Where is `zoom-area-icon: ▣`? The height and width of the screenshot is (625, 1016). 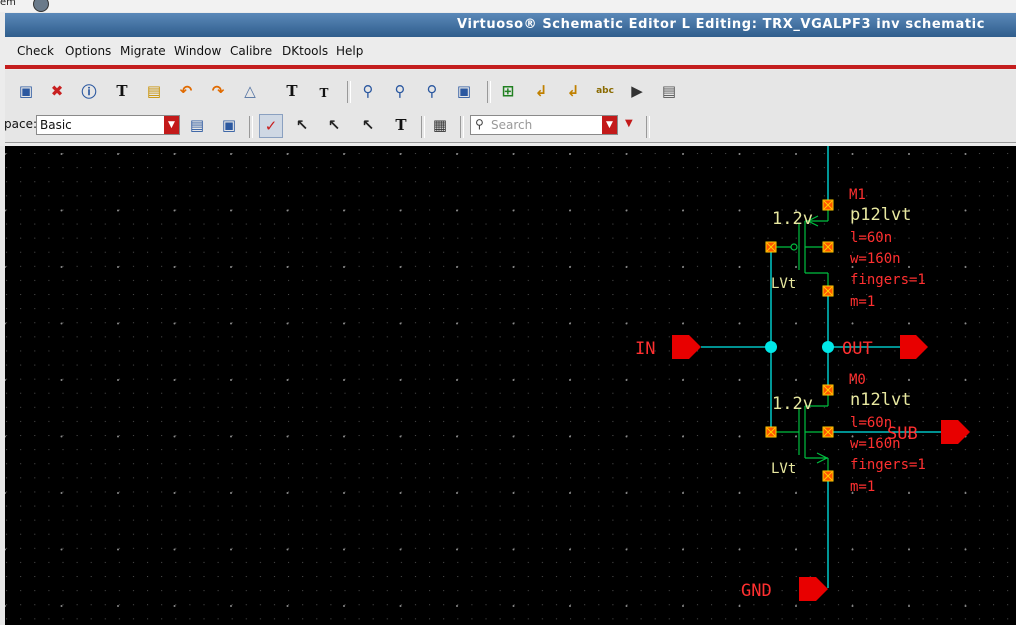
zoom-area-icon: ▣ is located at coordinates (464, 91).